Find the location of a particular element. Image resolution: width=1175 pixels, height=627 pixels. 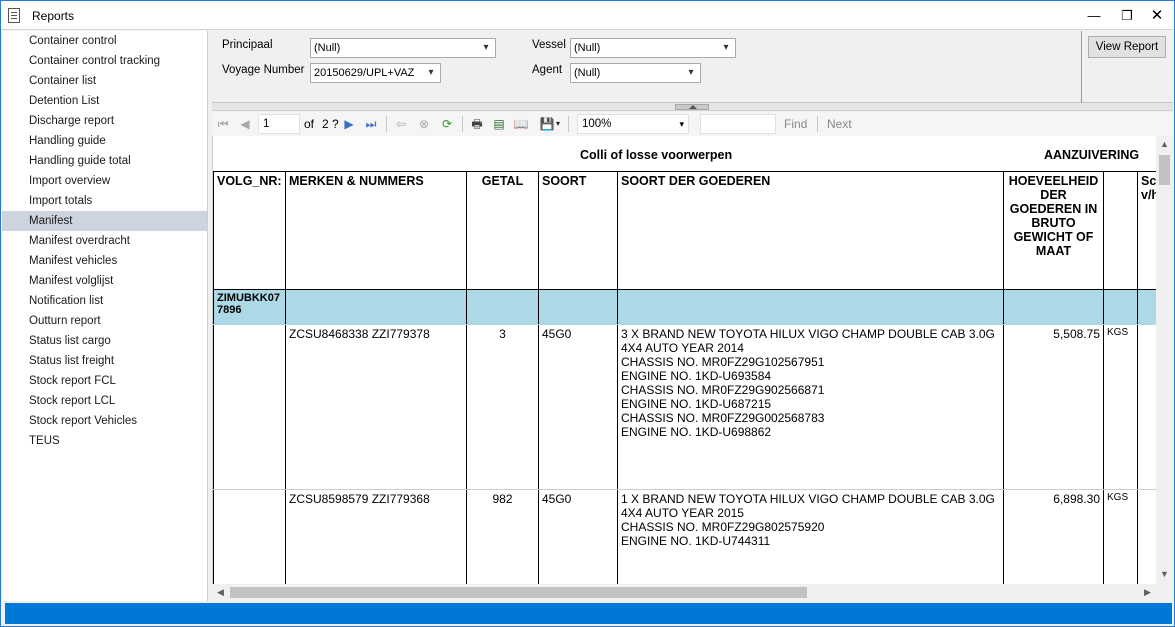

group-row: ZIMUBKK077896 is located at coordinates (684, 307).